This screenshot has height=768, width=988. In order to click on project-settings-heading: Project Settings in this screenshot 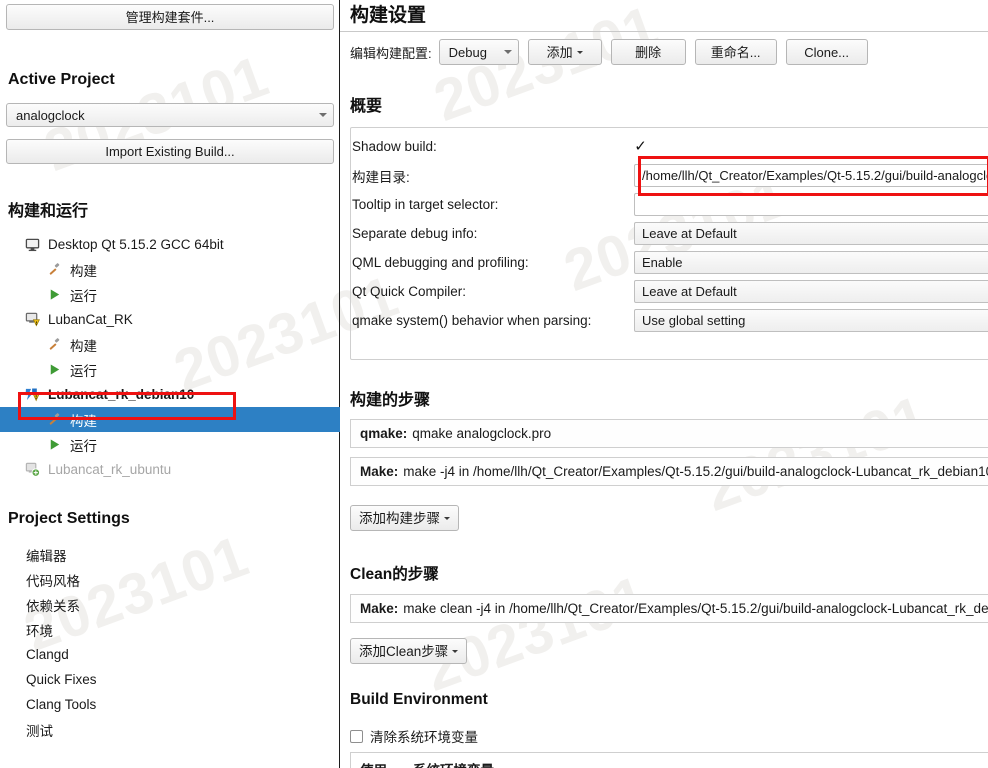, I will do `click(69, 518)`.